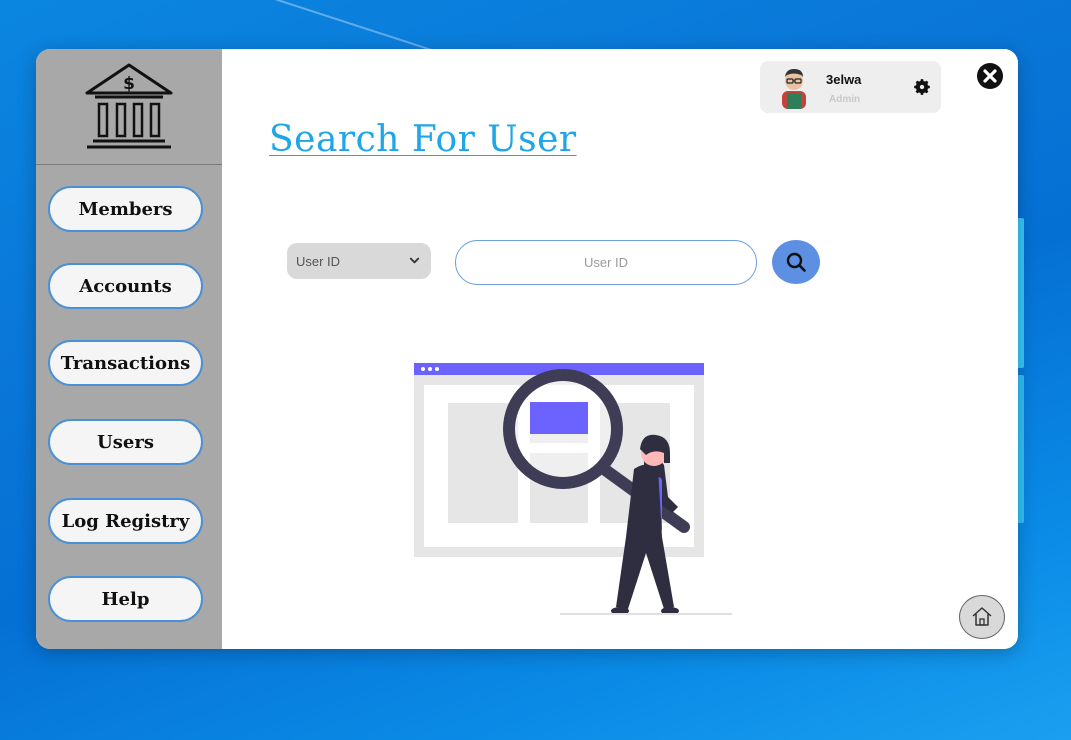 The image size is (1071, 740). I want to click on search-field-select: User ID, so click(359, 261).